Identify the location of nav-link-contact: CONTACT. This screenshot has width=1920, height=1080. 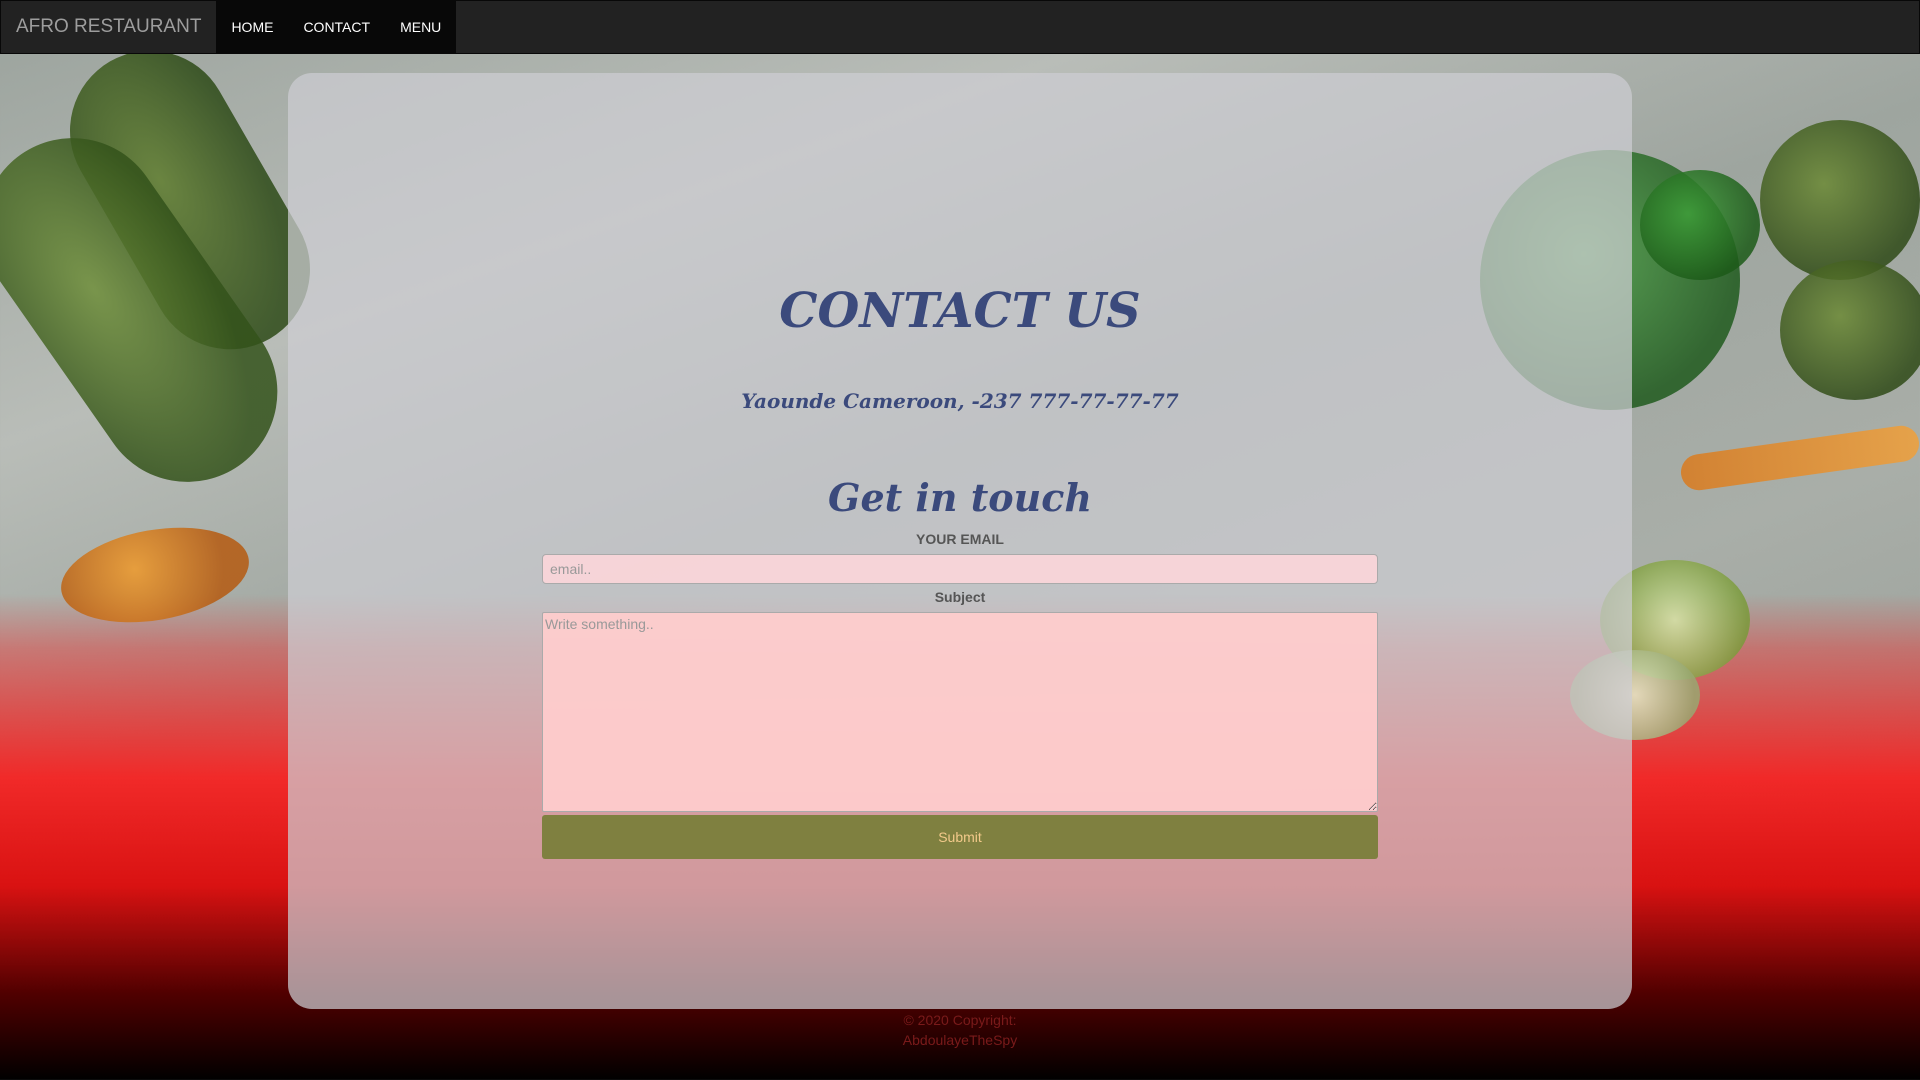
(336, 27).